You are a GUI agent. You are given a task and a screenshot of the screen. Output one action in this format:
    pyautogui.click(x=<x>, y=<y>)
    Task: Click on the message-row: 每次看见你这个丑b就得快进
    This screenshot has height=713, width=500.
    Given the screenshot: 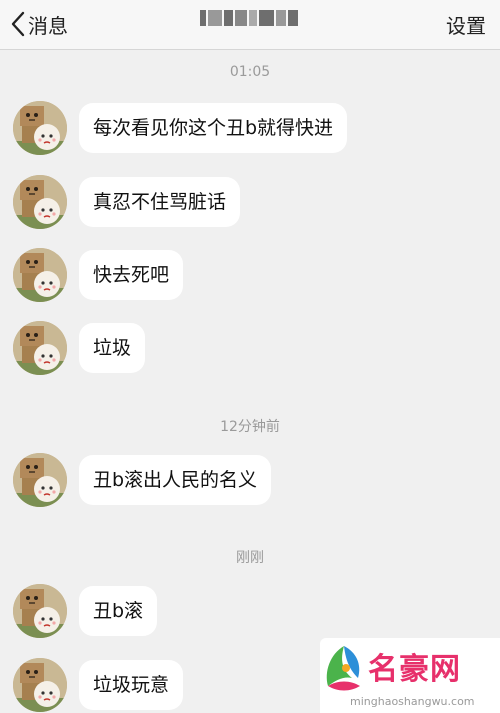 What is the action you would take?
    pyautogui.click(x=180, y=128)
    